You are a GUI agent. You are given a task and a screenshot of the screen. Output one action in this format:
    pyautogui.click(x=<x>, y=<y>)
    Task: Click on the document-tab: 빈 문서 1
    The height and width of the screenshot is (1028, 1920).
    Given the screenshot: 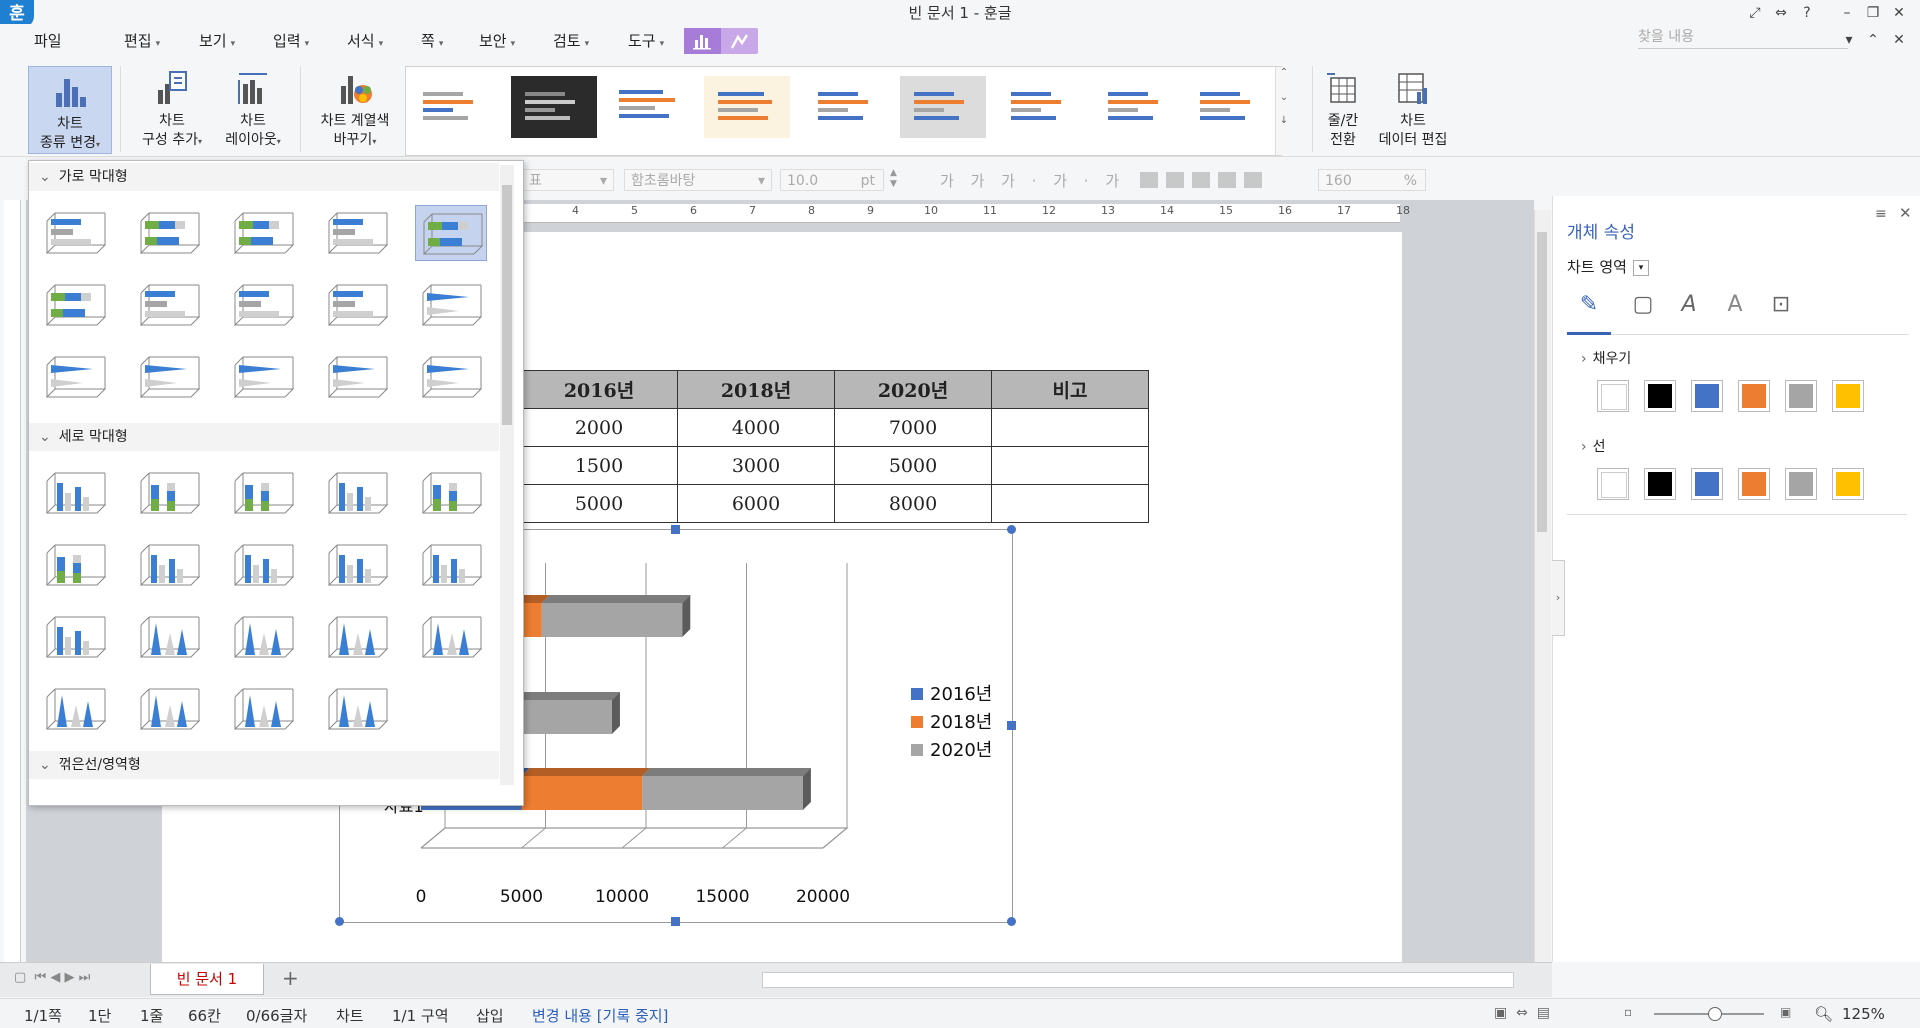 What is the action you would take?
    pyautogui.click(x=207, y=979)
    